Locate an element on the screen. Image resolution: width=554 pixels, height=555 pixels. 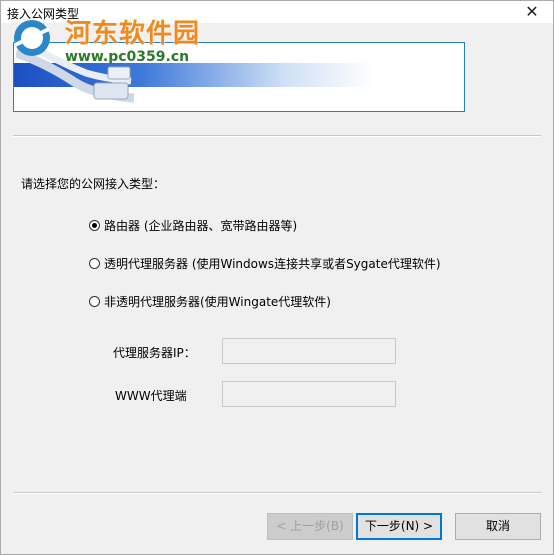
prompt-label: 请选择您的公网接入类型： is located at coordinates (93, 184).